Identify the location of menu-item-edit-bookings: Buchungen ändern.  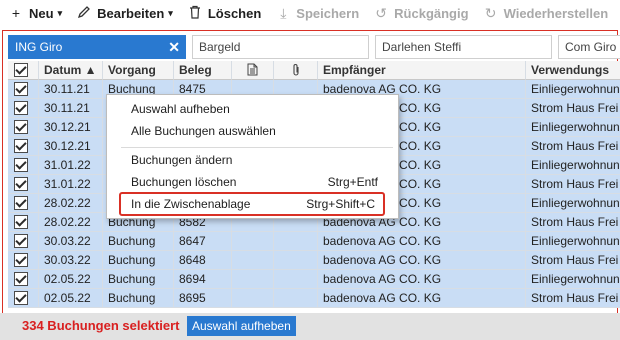
(252, 160).